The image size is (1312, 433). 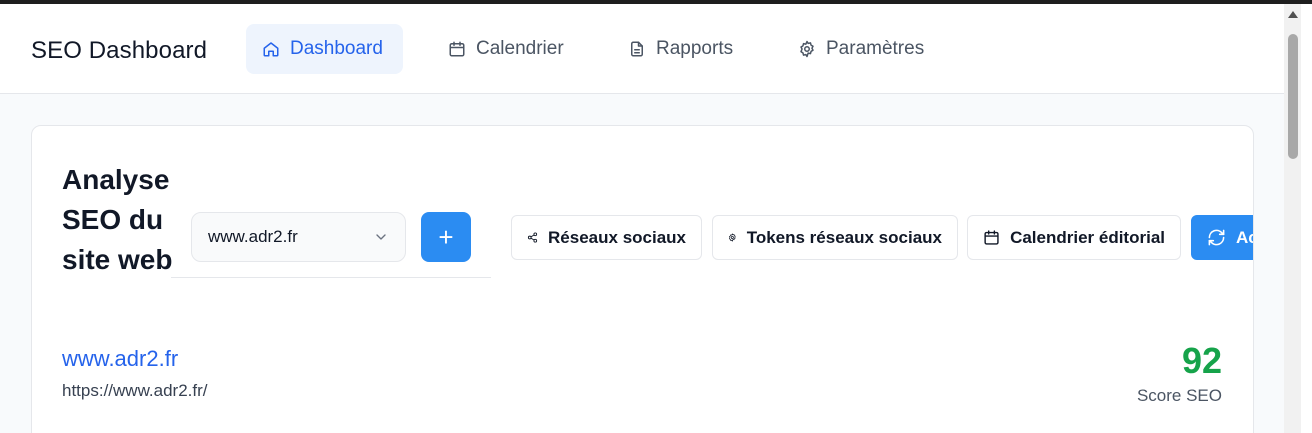 I want to click on nav-dashboard: Dashboard, so click(x=324, y=49).